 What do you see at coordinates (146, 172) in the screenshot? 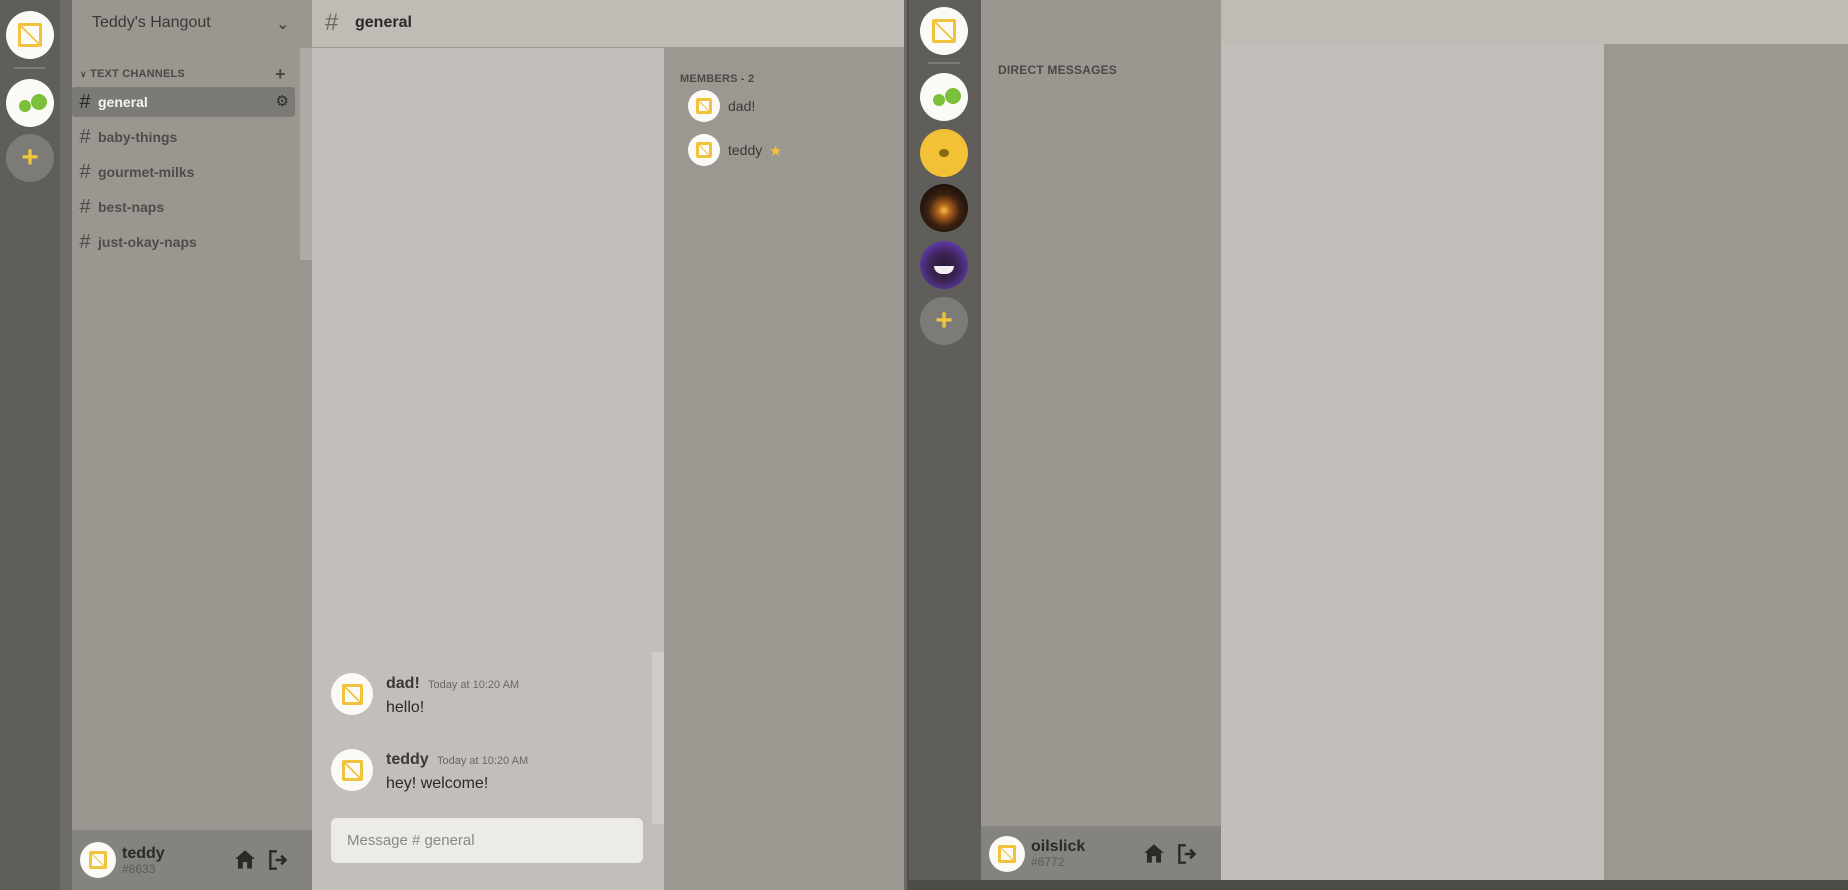
I see `channel-label: gourmet-milks` at bounding box center [146, 172].